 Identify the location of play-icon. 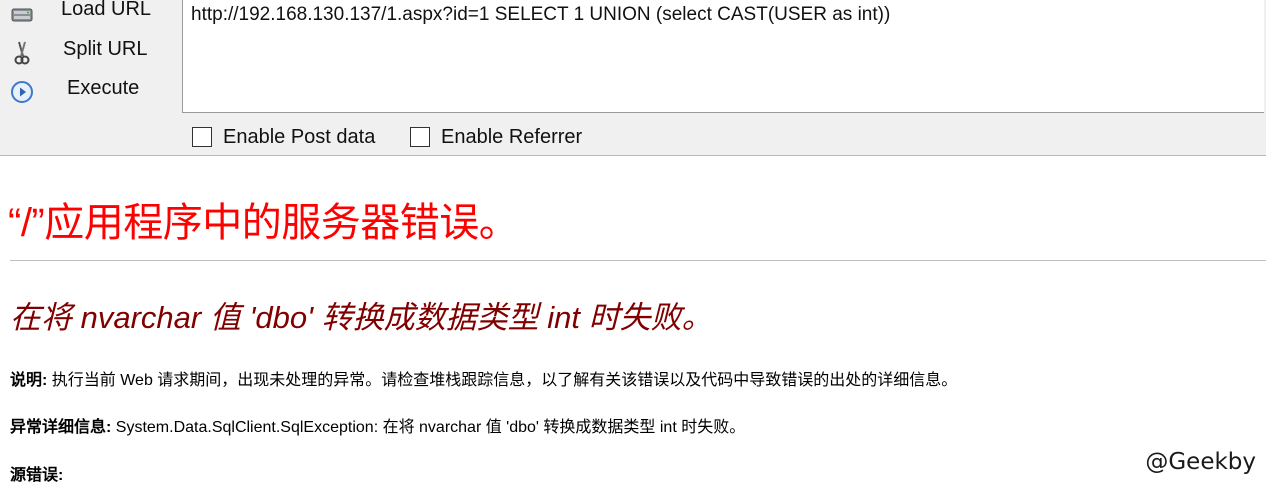
(22, 92).